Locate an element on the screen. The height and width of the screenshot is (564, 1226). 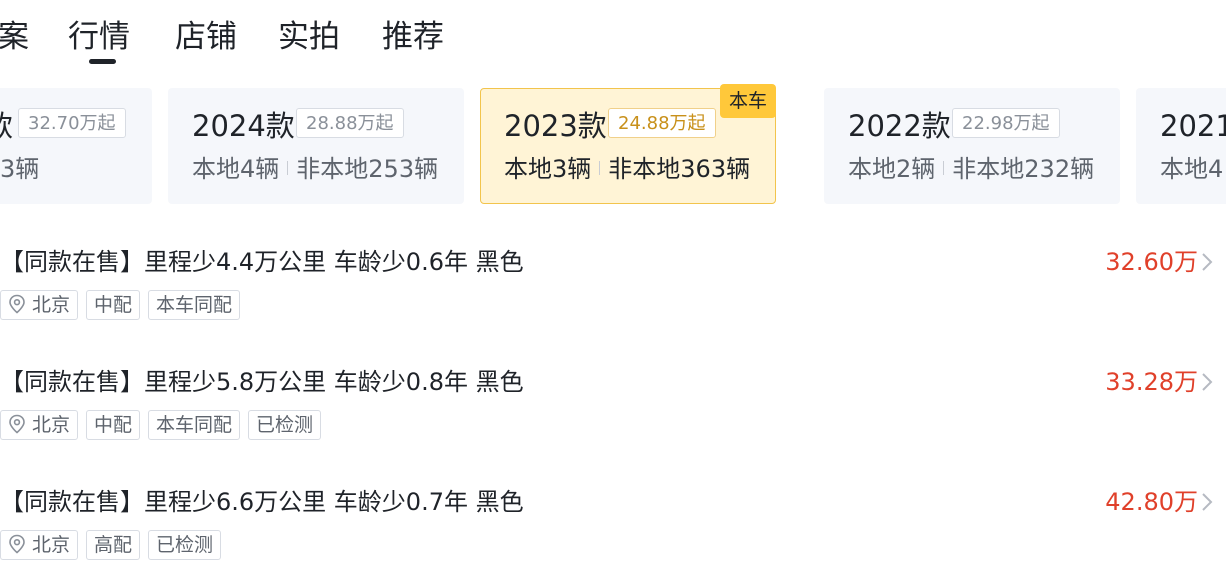
year-card-title: 2023款 is located at coordinates (555, 126).